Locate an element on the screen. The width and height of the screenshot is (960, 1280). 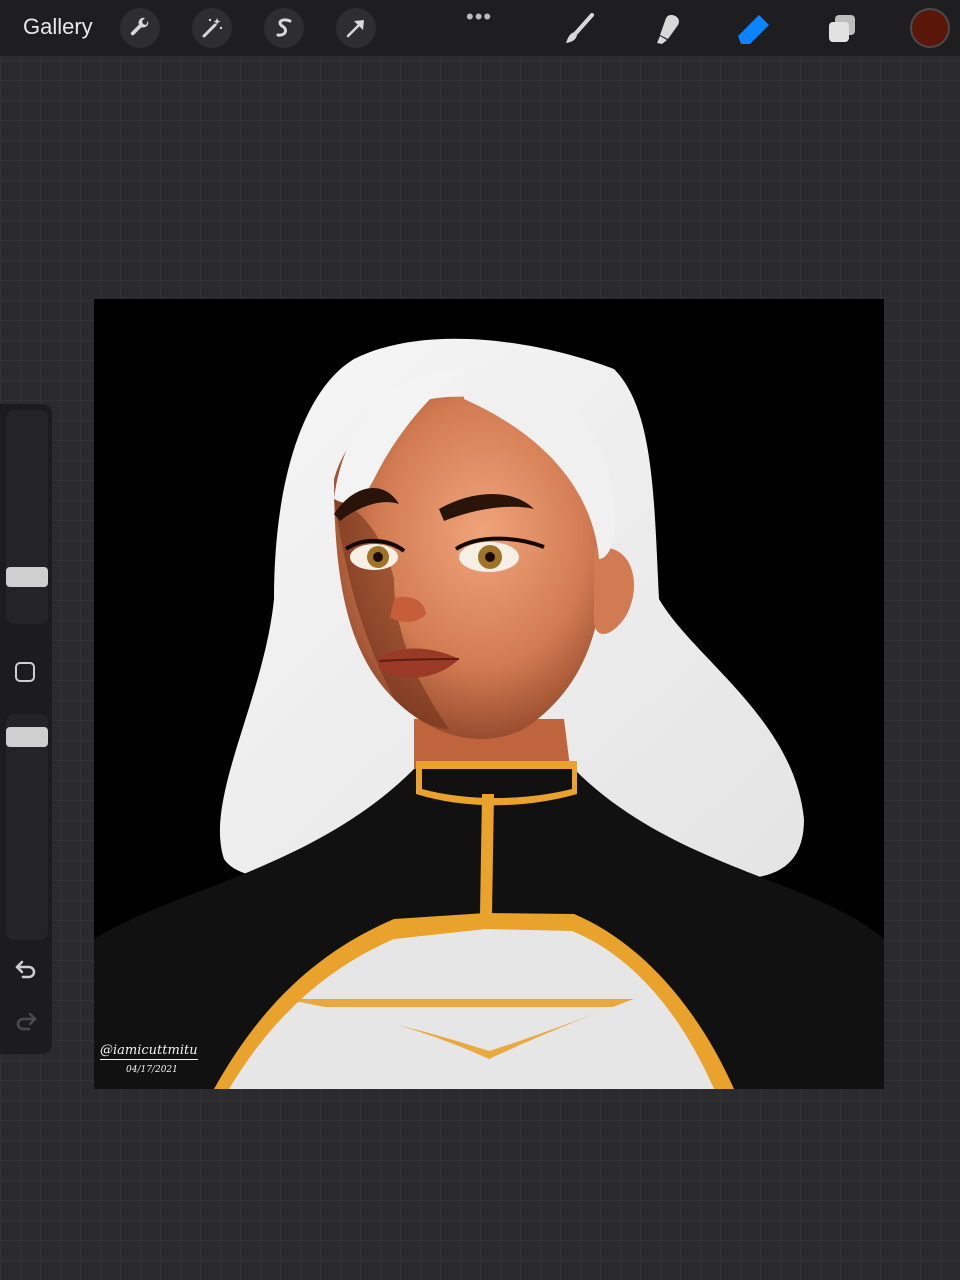
eraser-tool-button is located at coordinates (754, 29).